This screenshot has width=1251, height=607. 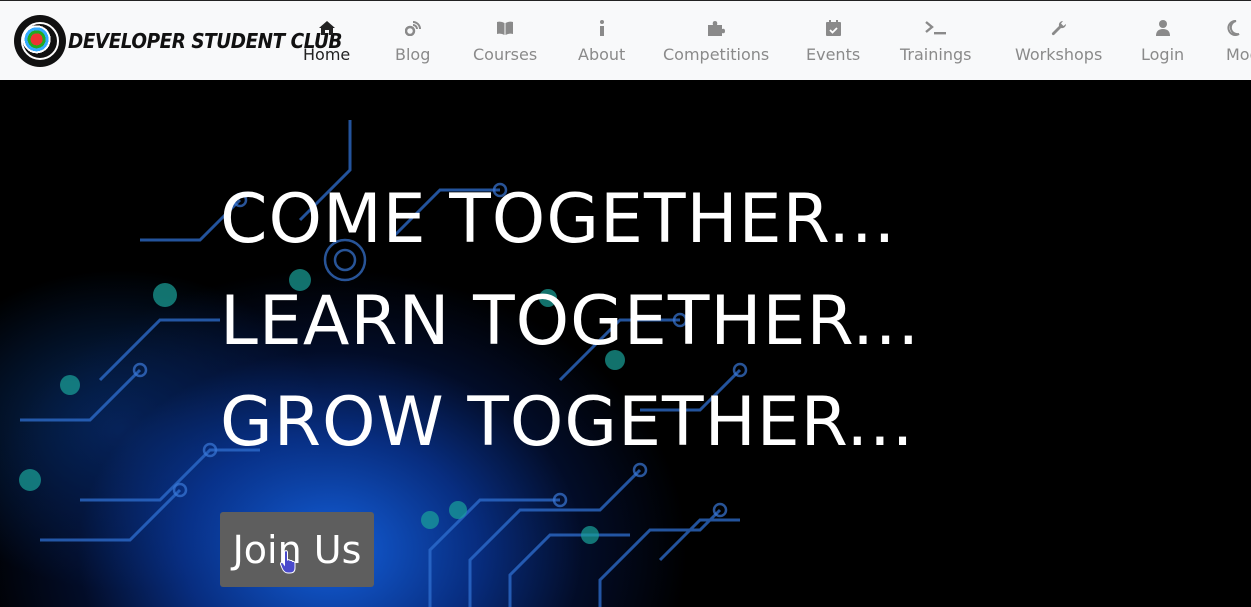 I want to click on club-logo, so click(x=40, y=41).